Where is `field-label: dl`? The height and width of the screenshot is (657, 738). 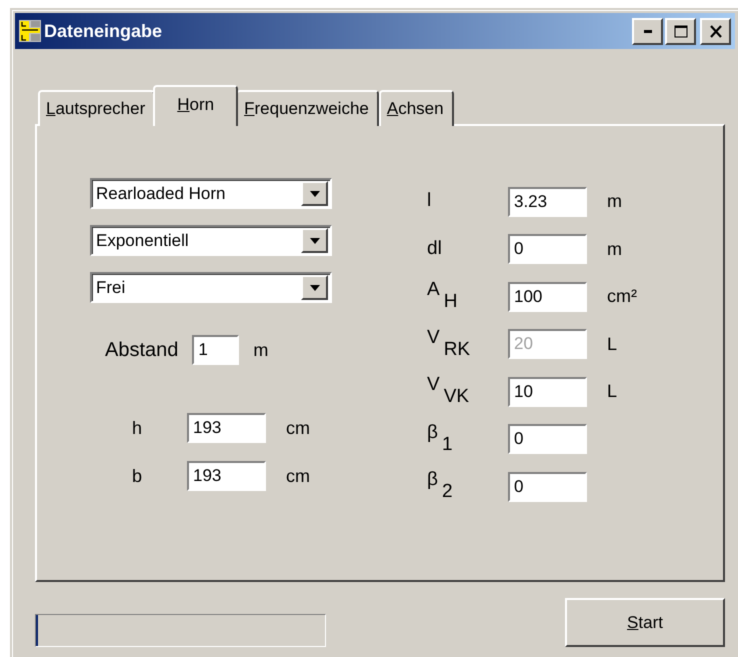 field-label: dl is located at coordinates (435, 249).